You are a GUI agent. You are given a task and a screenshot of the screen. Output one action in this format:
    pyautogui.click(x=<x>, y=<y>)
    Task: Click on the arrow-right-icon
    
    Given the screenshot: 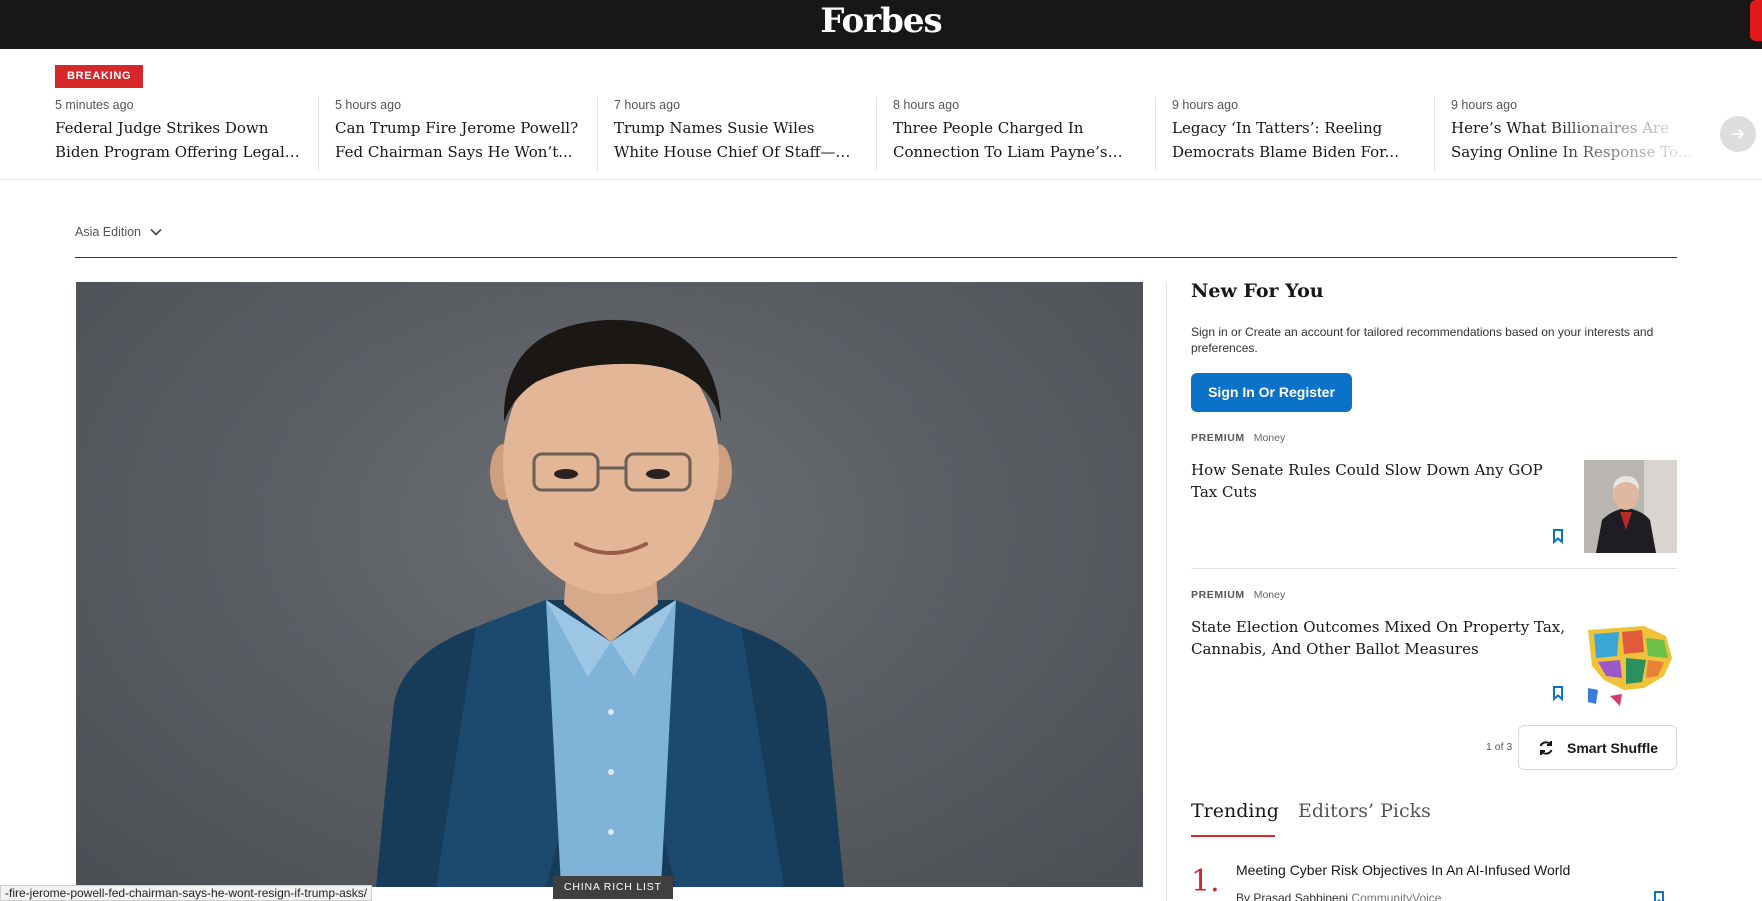 What is the action you would take?
    pyautogui.click(x=1737, y=134)
    